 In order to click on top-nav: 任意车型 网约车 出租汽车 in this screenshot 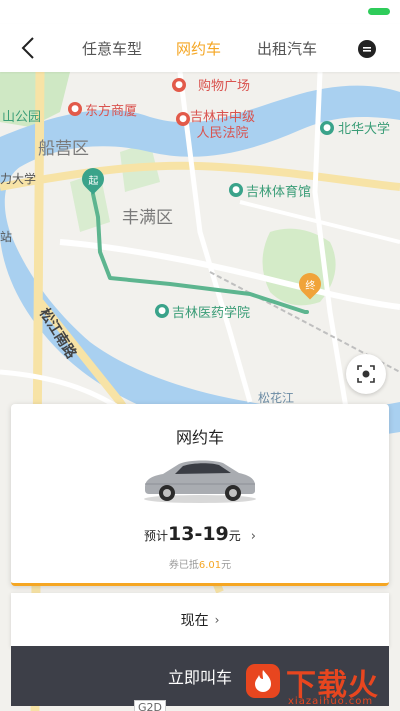, I will do `click(200, 48)`.